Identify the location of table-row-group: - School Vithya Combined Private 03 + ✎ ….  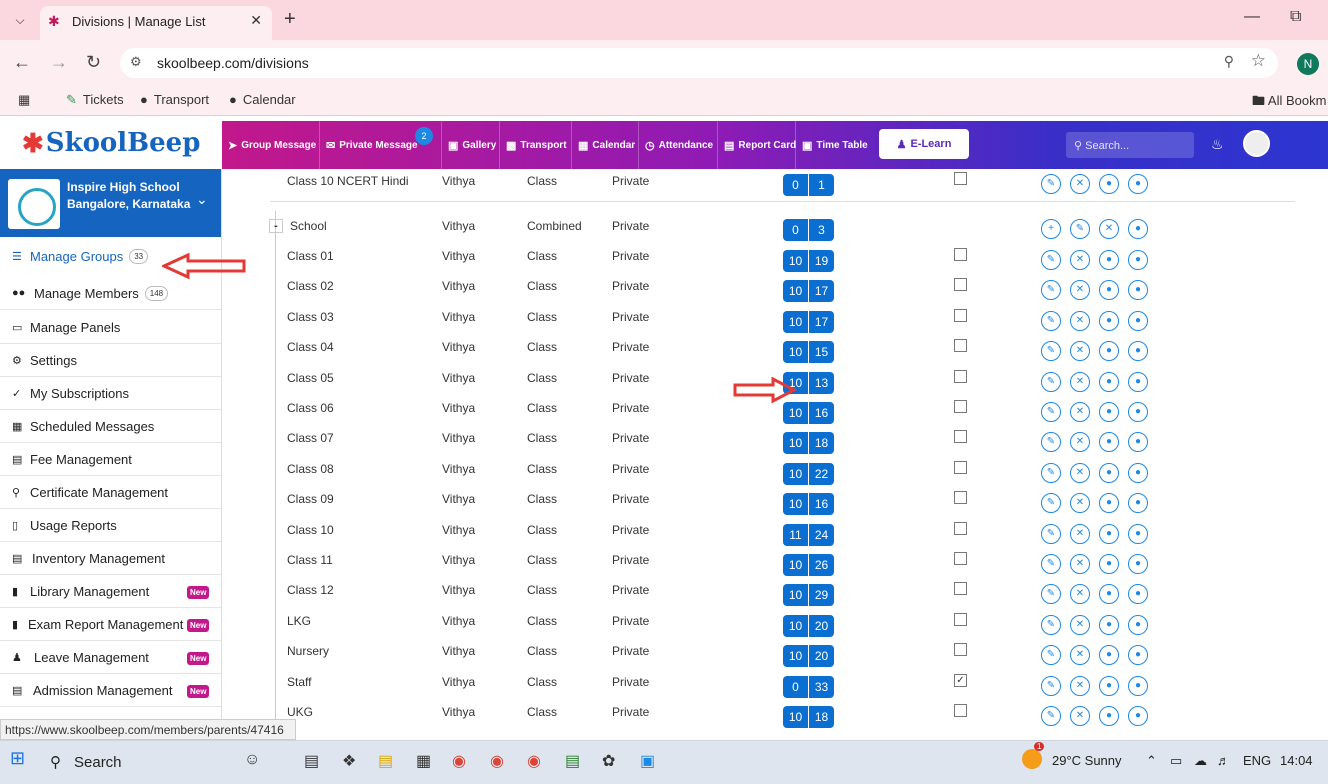
(775, 233).